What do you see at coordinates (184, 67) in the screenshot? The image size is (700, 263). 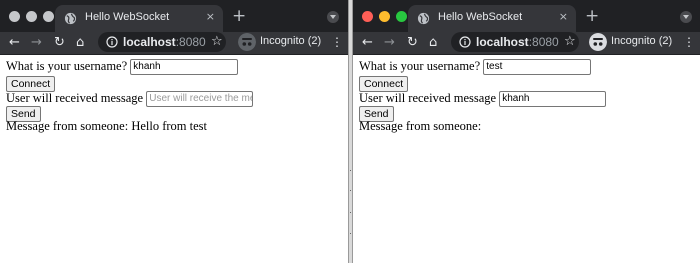 I see `username-input: khanh` at bounding box center [184, 67].